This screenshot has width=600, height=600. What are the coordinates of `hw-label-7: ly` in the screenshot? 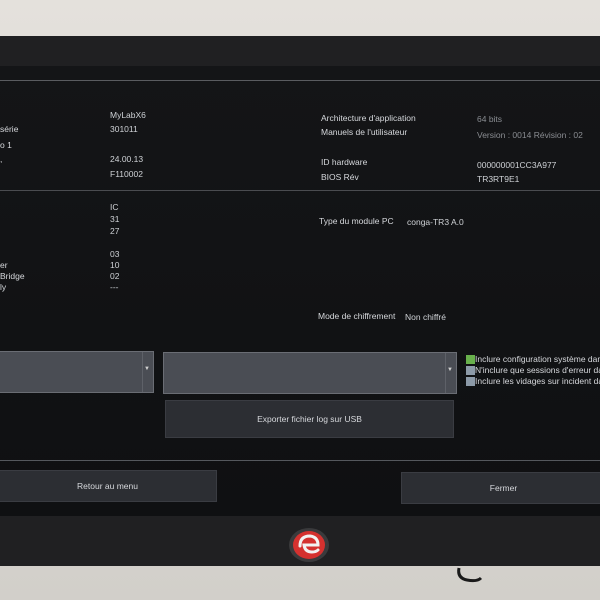 It's located at (3, 287).